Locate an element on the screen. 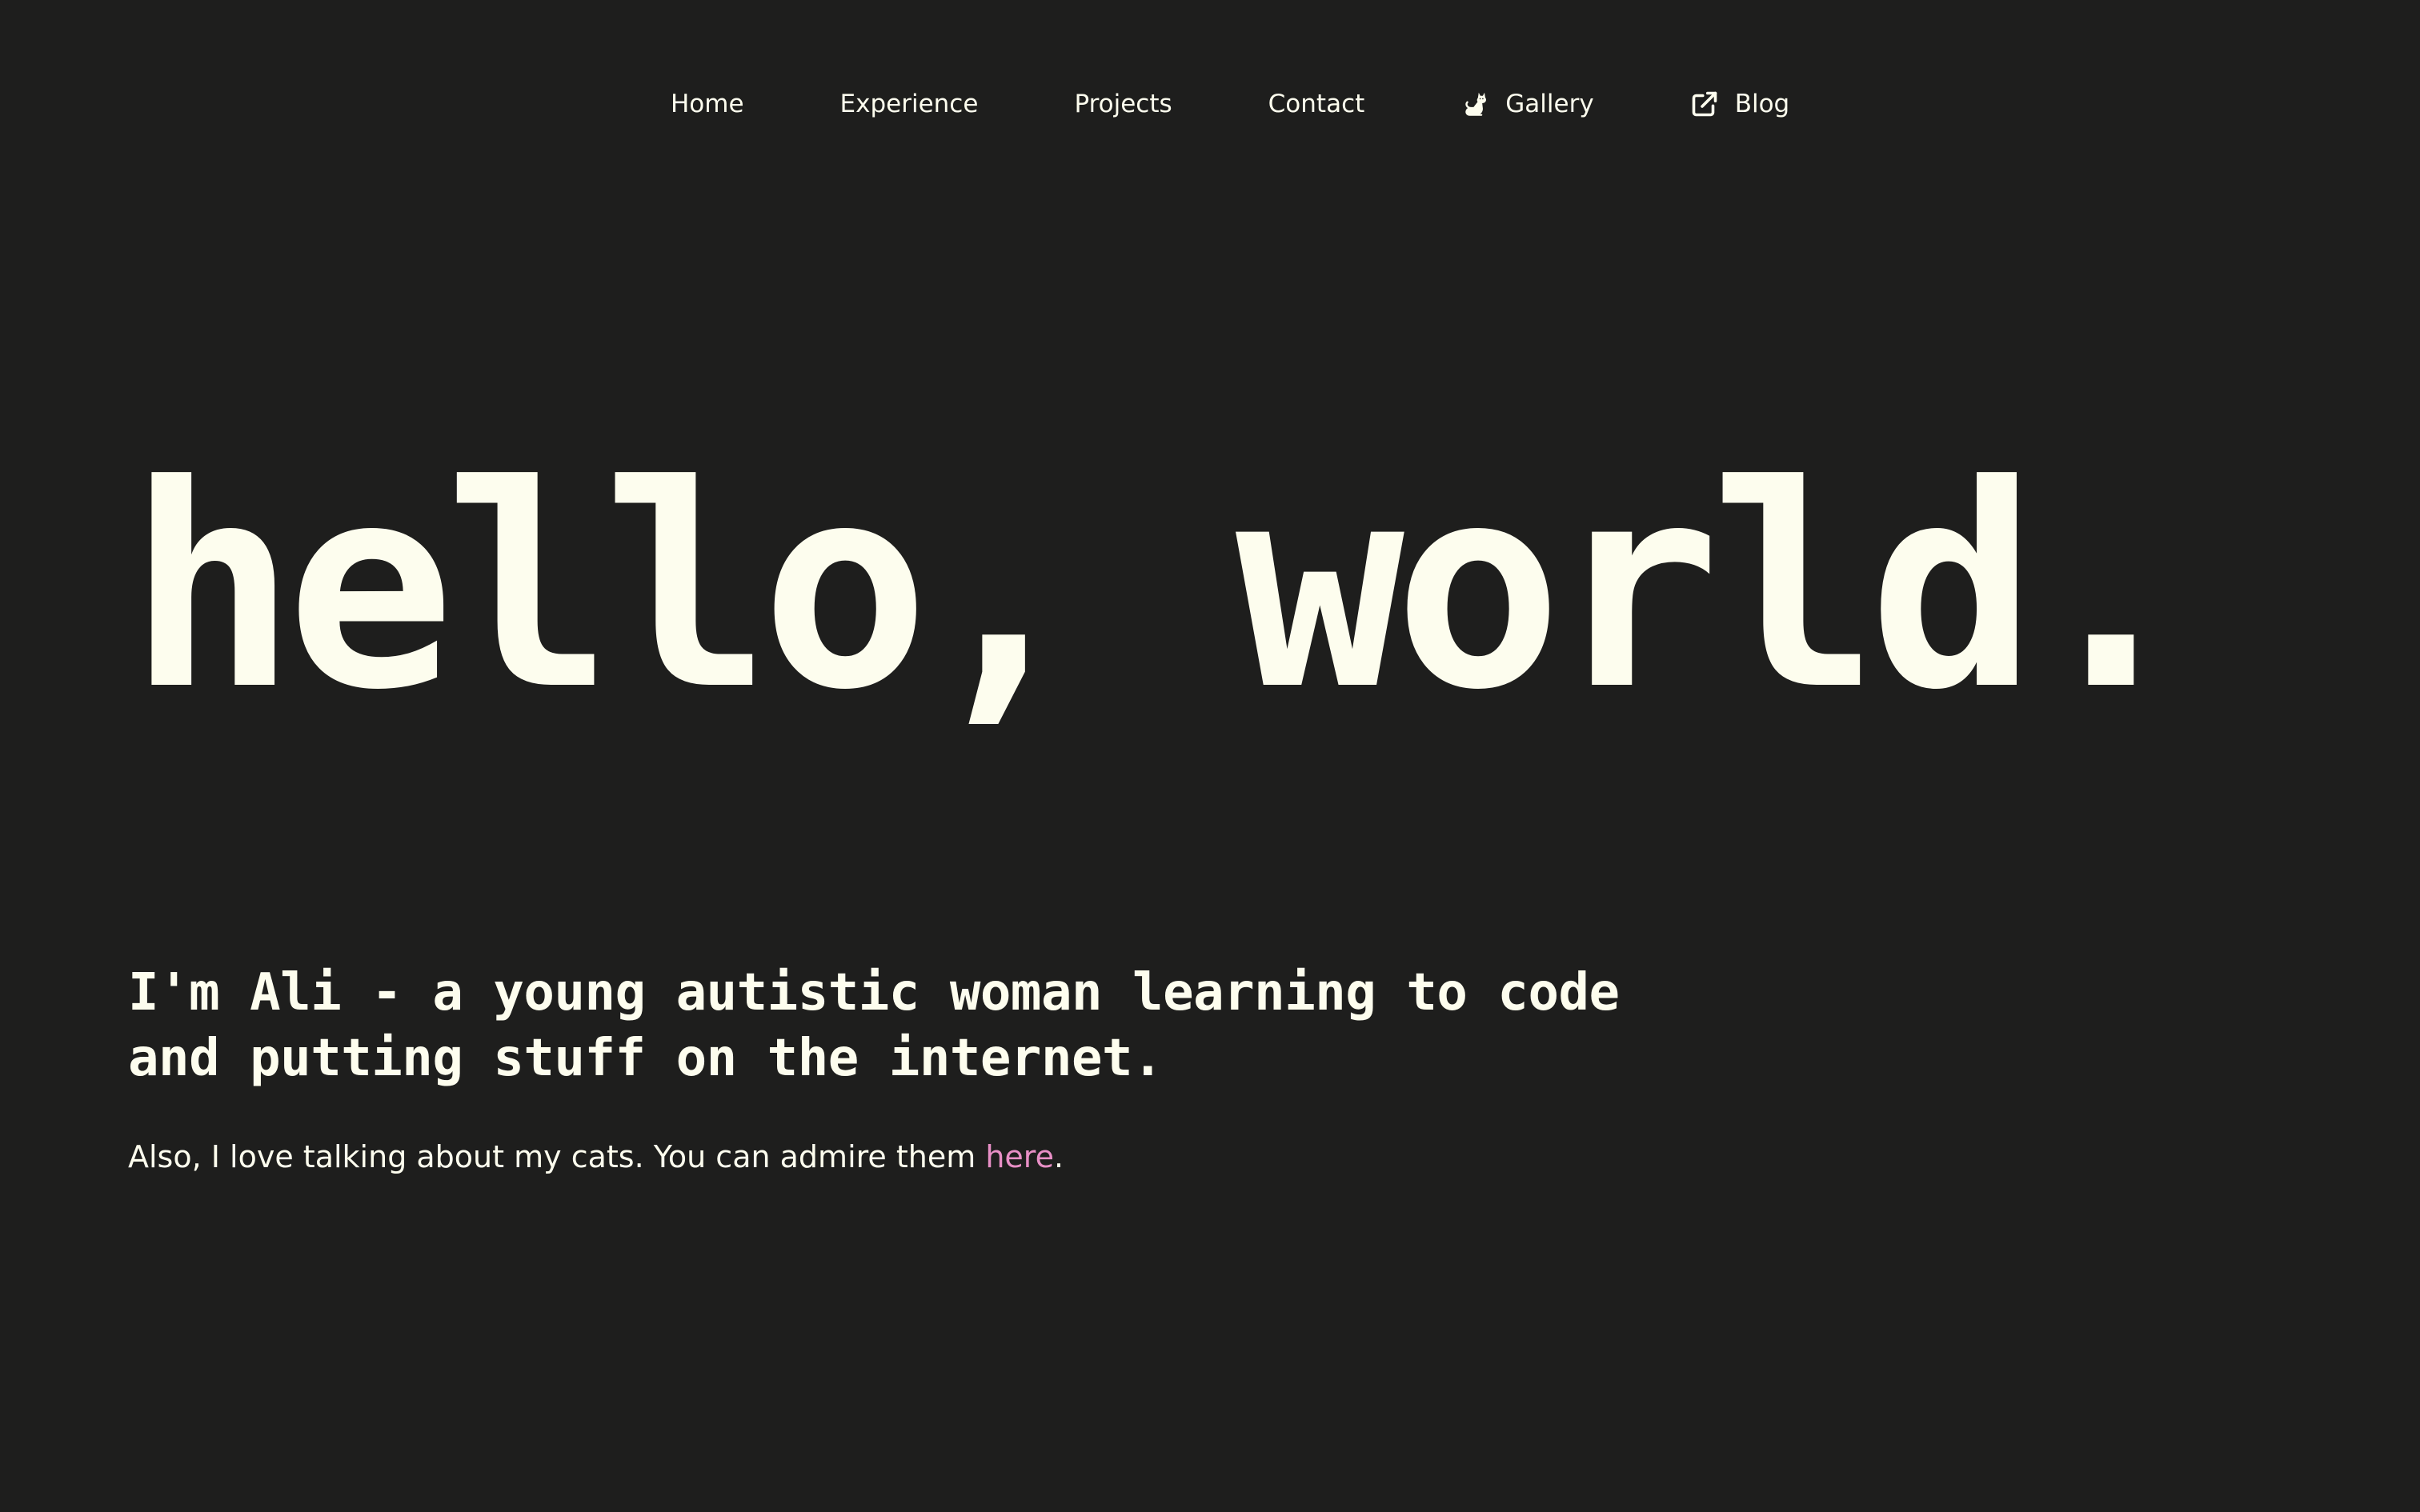  nav-contact-link: Contact is located at coordinates (1316, 104).